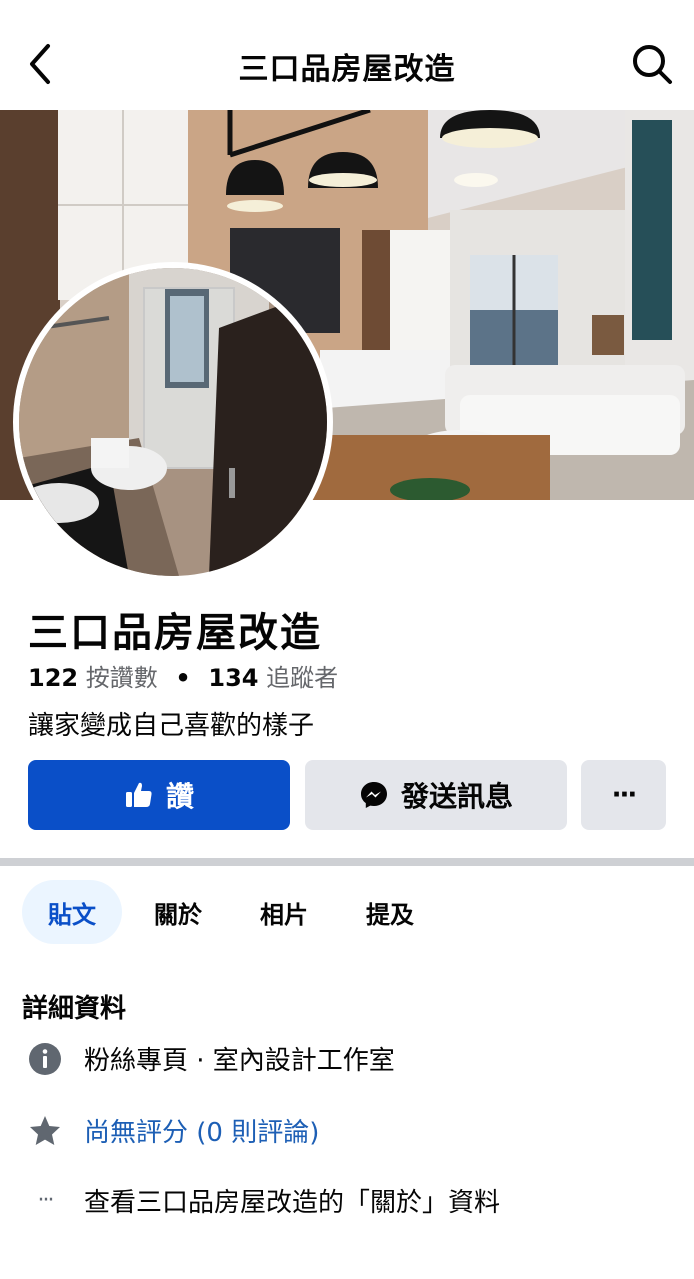 The image size is (694, 1279). I want to click on send-message-label: 發送訊息, so click(456, 796).